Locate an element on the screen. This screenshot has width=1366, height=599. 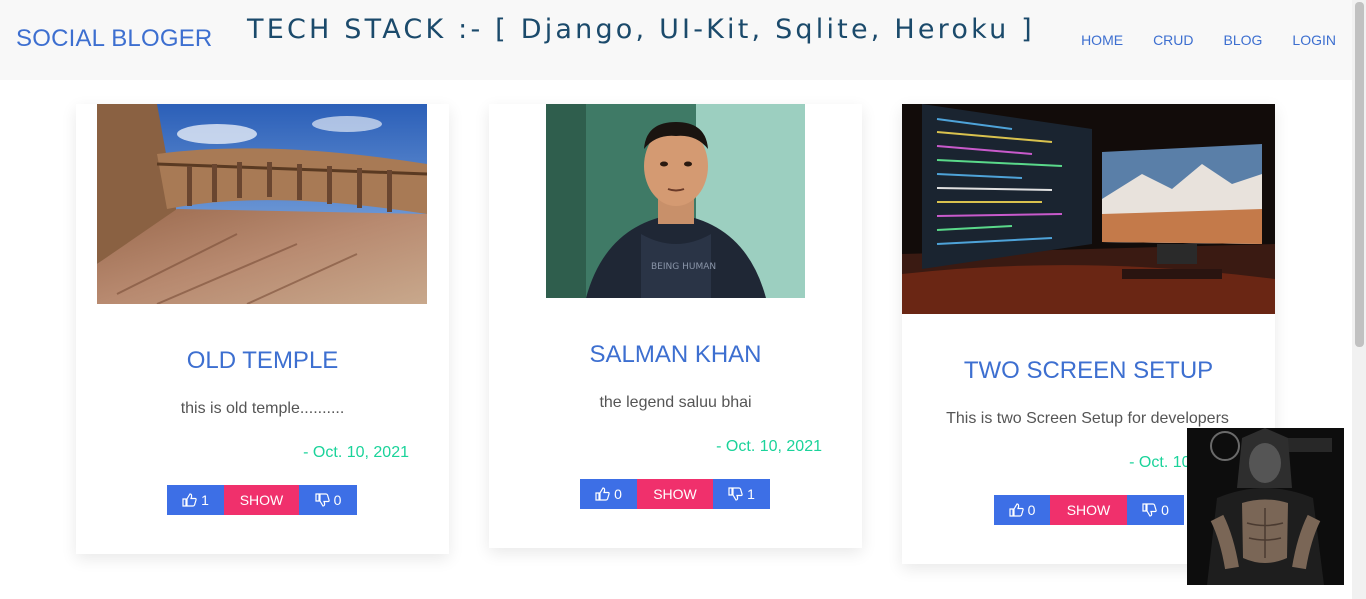
post-actions: 1 SHOW 0 is located at coordinates (262, 500).